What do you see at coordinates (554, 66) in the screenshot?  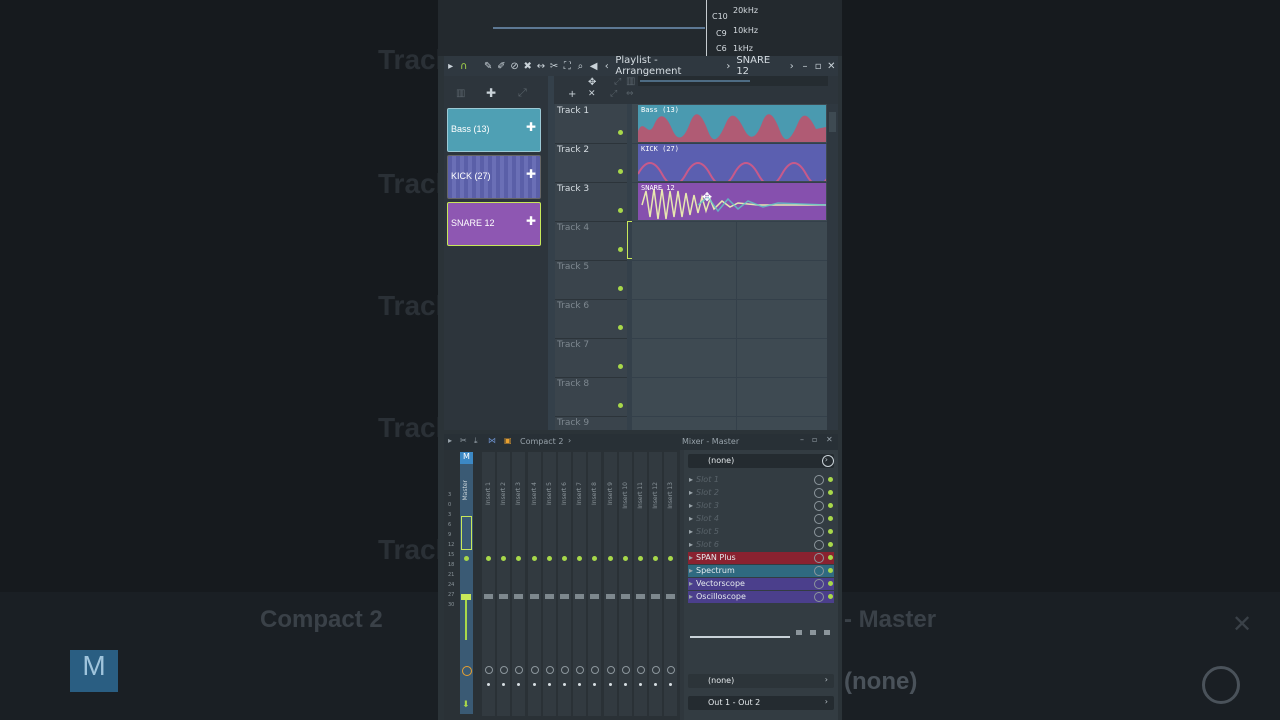 I see `slice-icon: ✂` at bounding box center [554, 66].